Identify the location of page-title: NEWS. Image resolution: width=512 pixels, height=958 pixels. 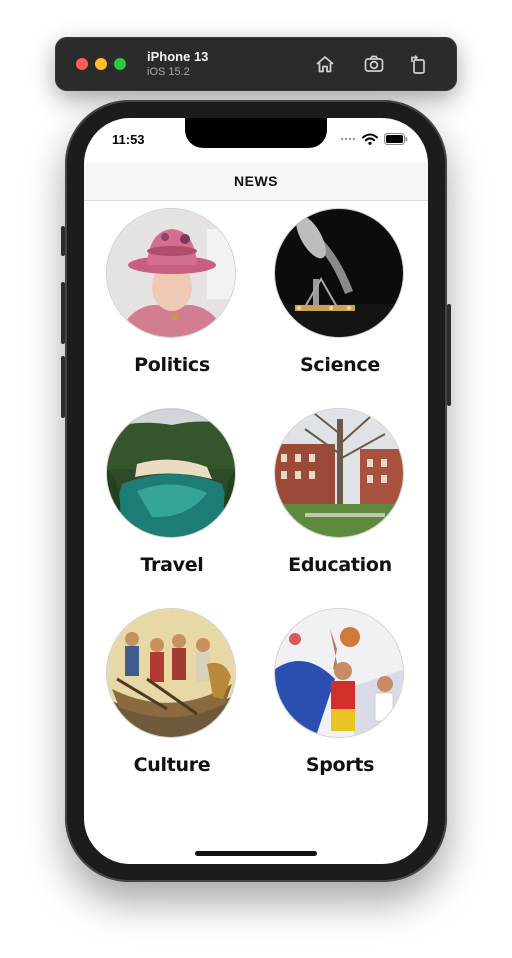
(256, 181).